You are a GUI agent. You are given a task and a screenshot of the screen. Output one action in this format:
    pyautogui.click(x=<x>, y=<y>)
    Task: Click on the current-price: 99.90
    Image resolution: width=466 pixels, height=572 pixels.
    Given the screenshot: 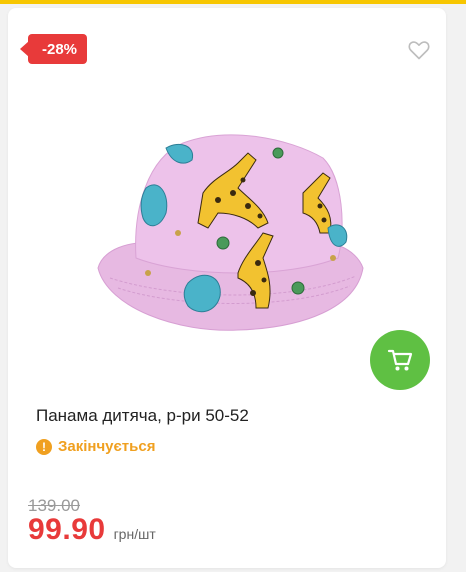 What is the action you would take?
    pyautogui.click(x=67, y=529)
    